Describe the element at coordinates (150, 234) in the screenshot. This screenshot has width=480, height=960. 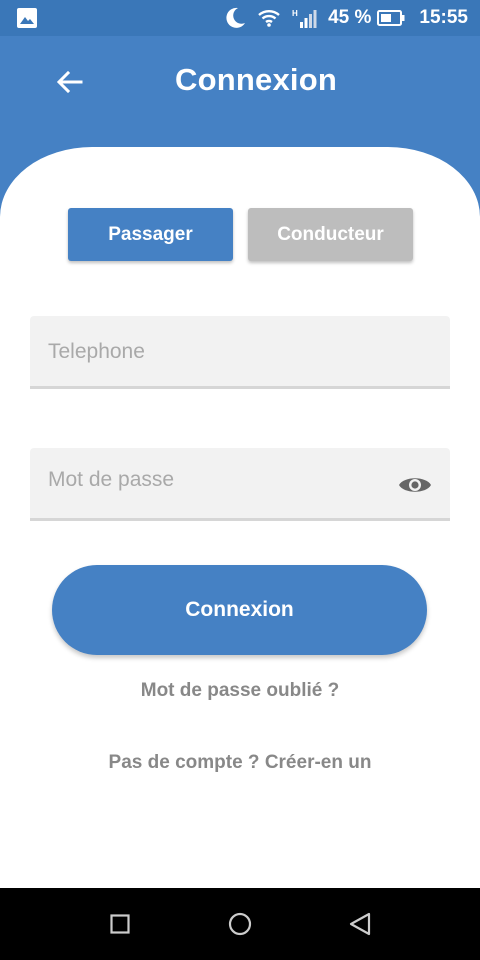
I see `role-passenger-button: Passager` at that location.